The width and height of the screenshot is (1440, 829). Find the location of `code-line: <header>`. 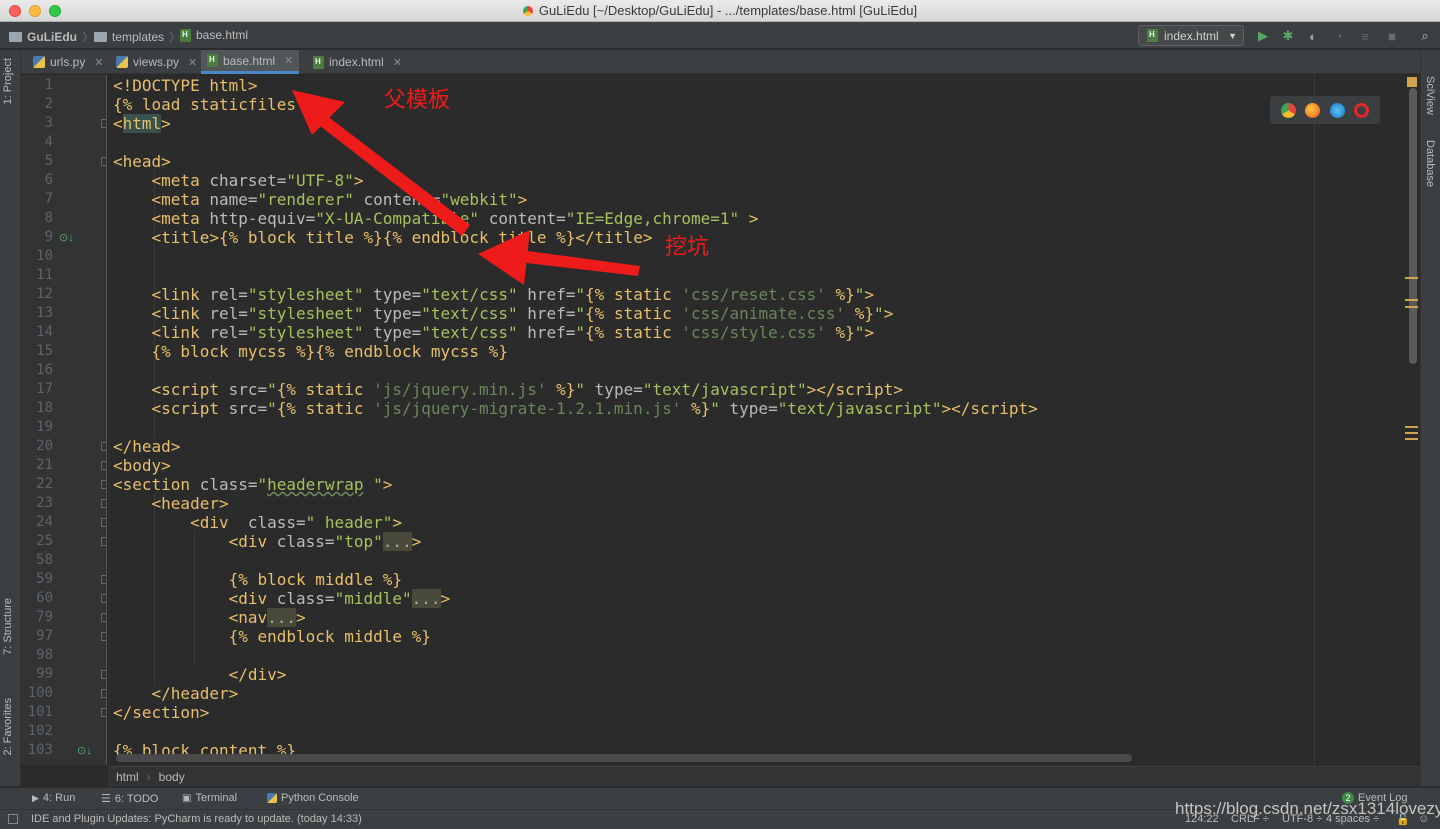

code-line: <header> is located at coordinates (190, 503).